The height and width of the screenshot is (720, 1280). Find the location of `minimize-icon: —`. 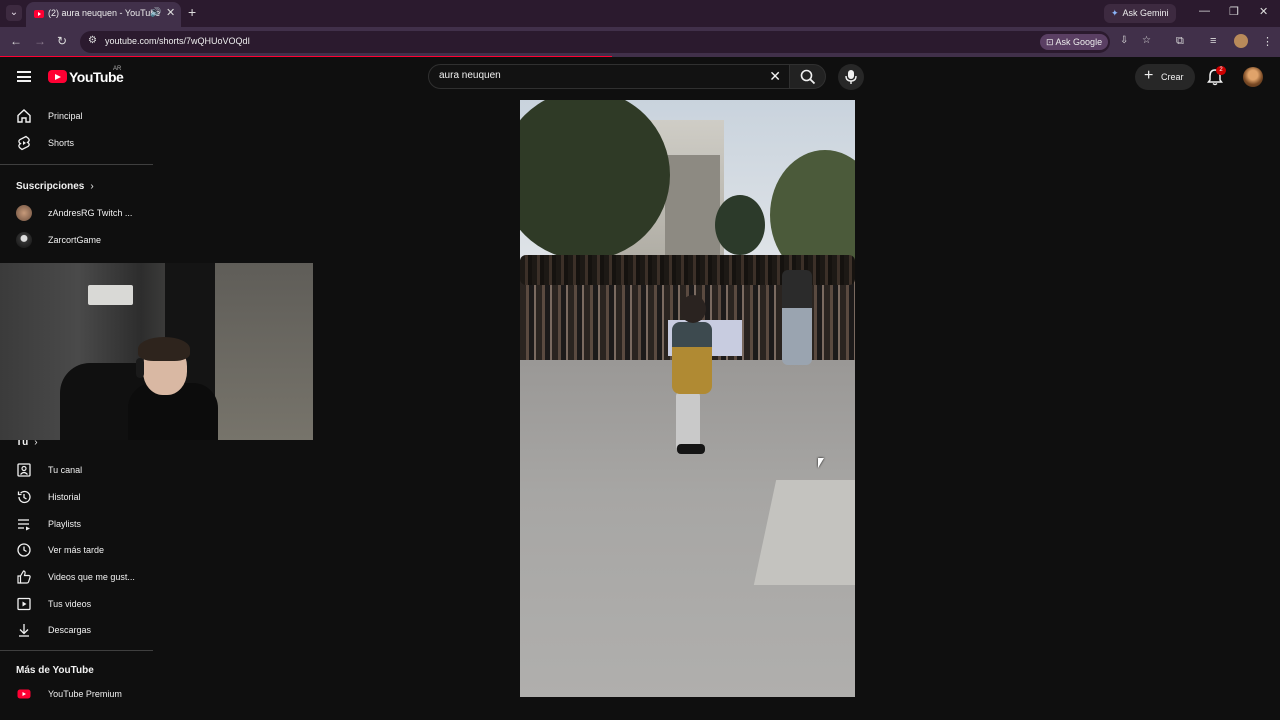

minimize-icon: — is located at coordinates (1204, 11).